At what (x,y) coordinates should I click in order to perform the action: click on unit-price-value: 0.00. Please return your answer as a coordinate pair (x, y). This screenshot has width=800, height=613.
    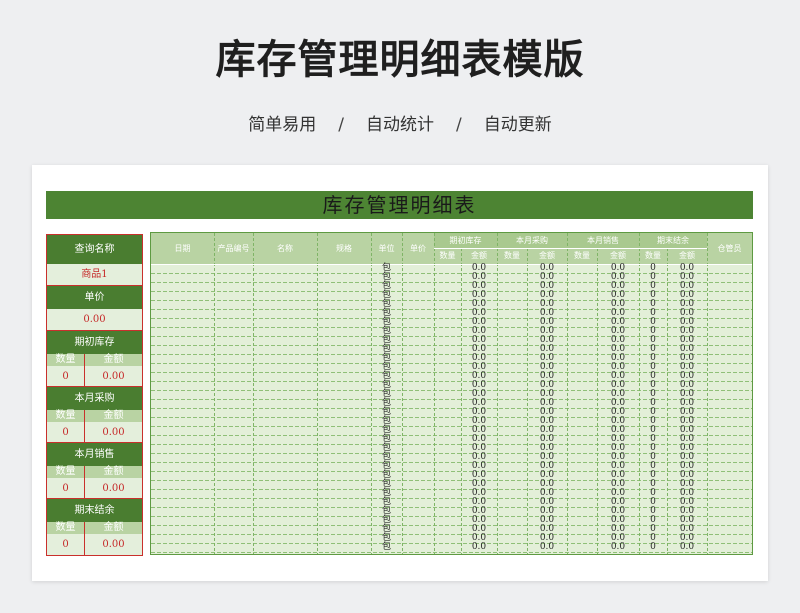
    Looking at the image, I should click on (94, 320).